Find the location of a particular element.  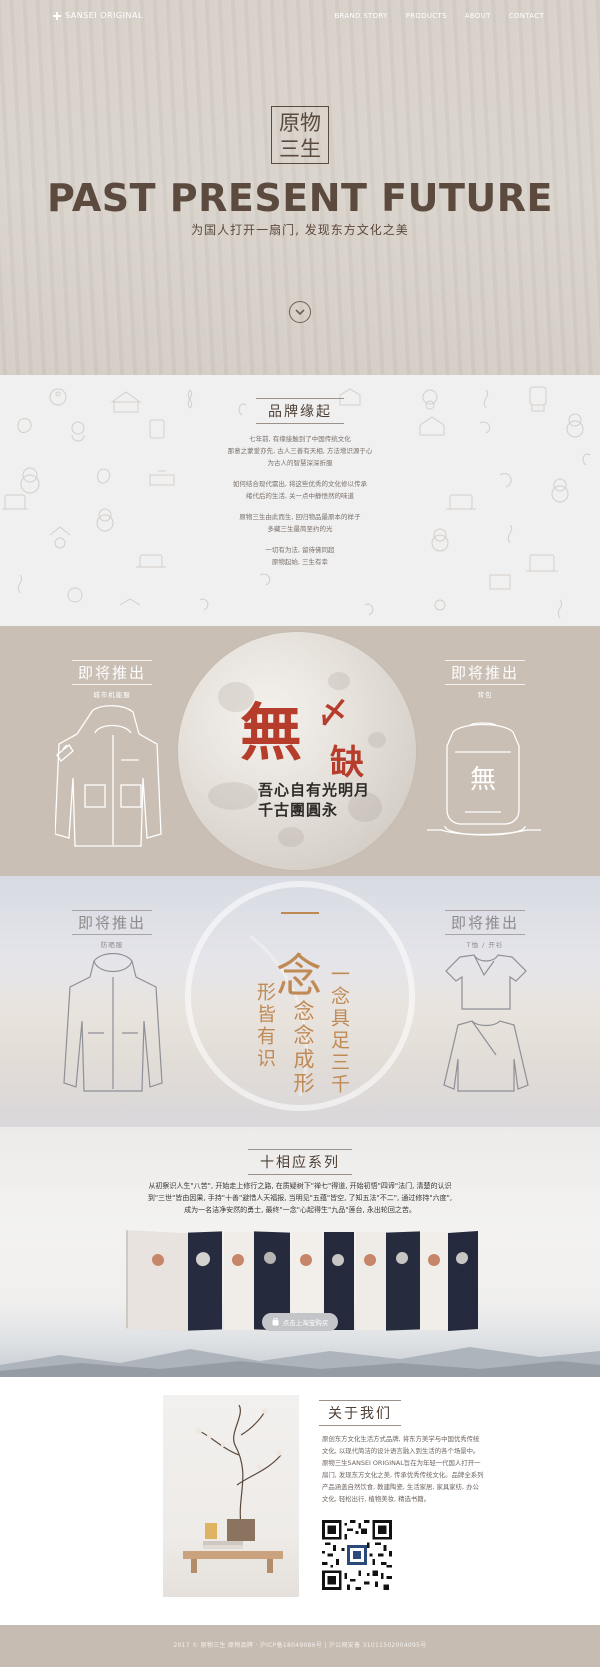

logo-text: SANSEI ORIGINAL is located at coordinates (104, 15).